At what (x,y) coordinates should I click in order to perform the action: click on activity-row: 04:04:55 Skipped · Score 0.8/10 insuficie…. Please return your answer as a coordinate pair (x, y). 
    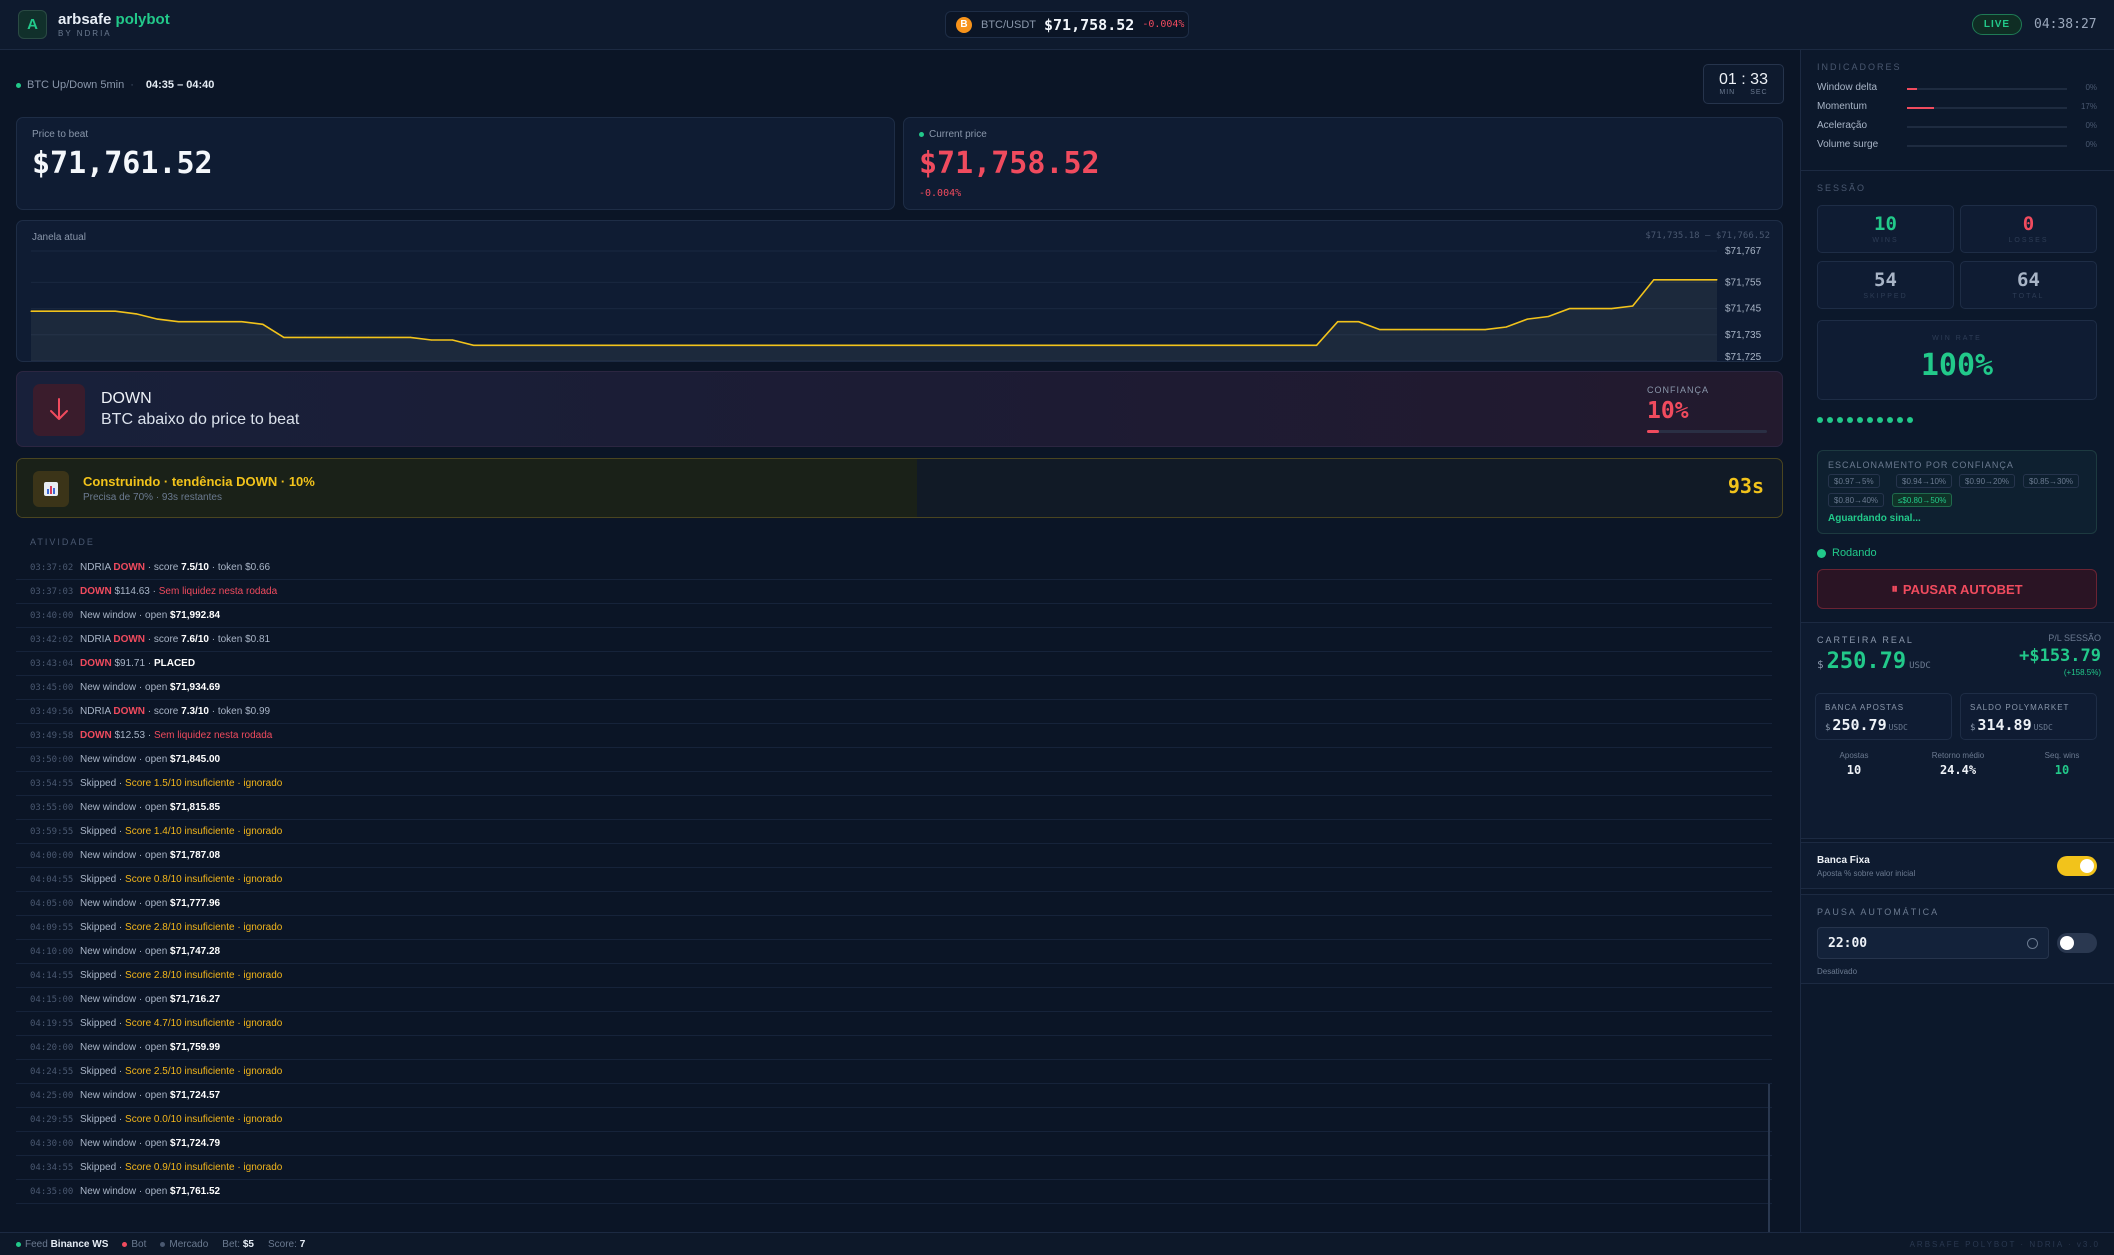
    Looking at the image, I should click on (894, 880).